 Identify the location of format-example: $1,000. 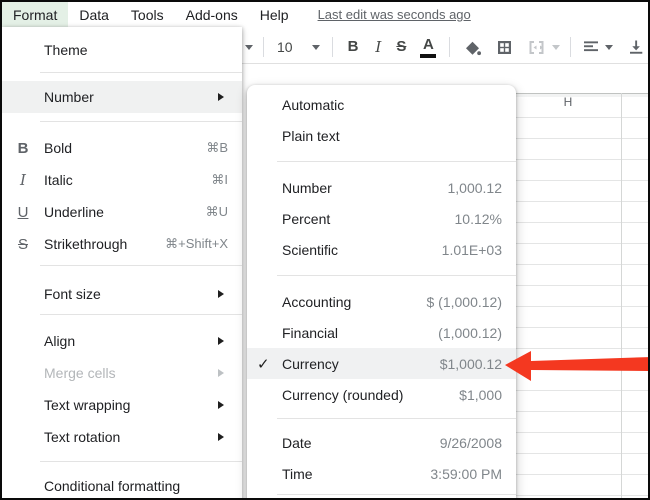
(480, 394).